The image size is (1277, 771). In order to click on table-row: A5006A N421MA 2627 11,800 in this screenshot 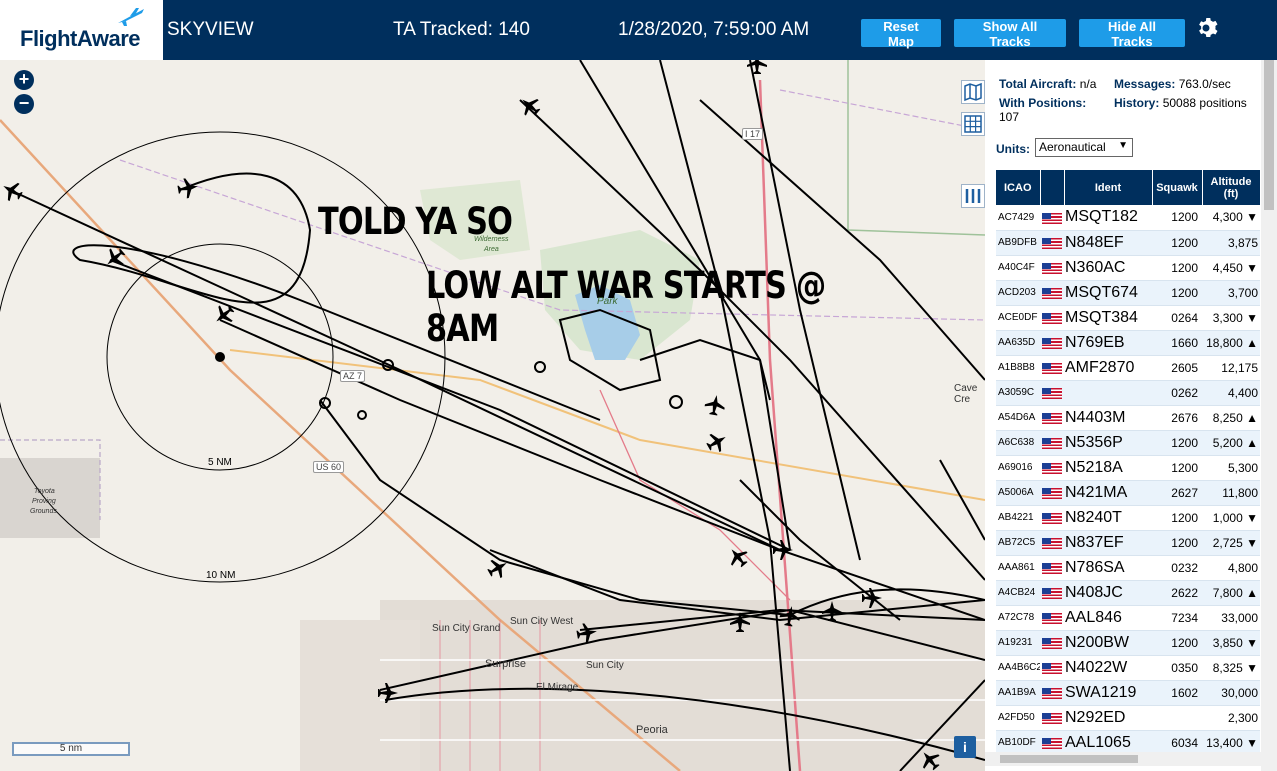, I will do `click(1128, 493)`.